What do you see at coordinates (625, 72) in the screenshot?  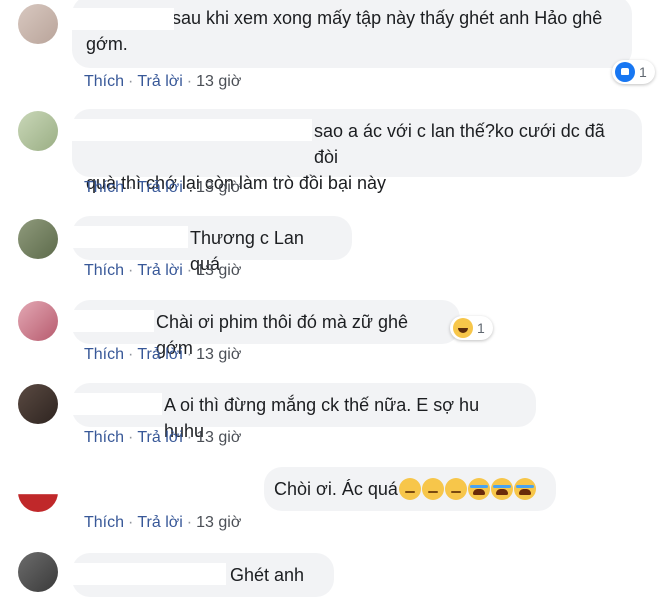 I see `like-icon` at bounding box center [625, 72].